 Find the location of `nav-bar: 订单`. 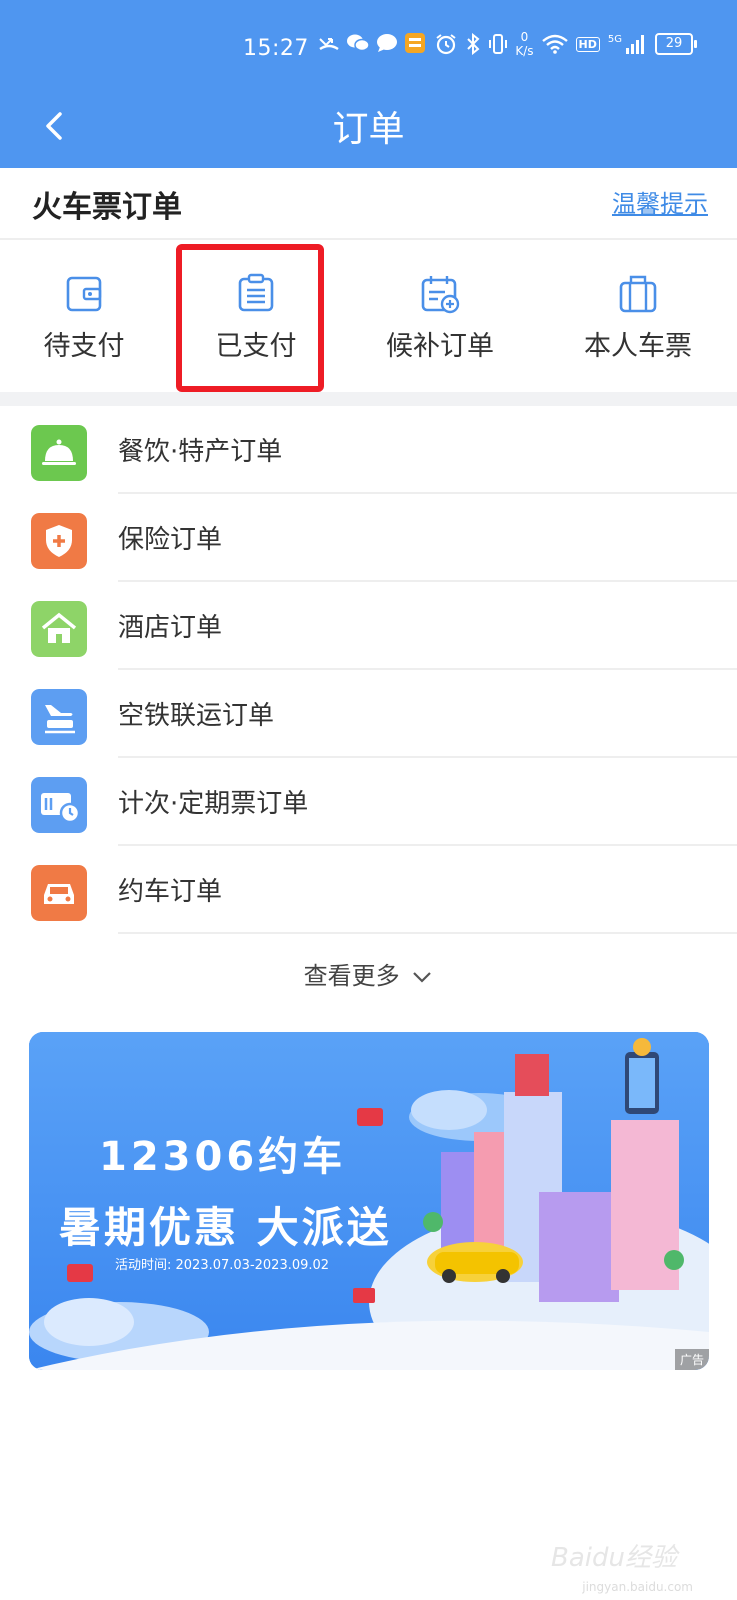

nav-bar: 订单 is located at coordinates (368, 130).